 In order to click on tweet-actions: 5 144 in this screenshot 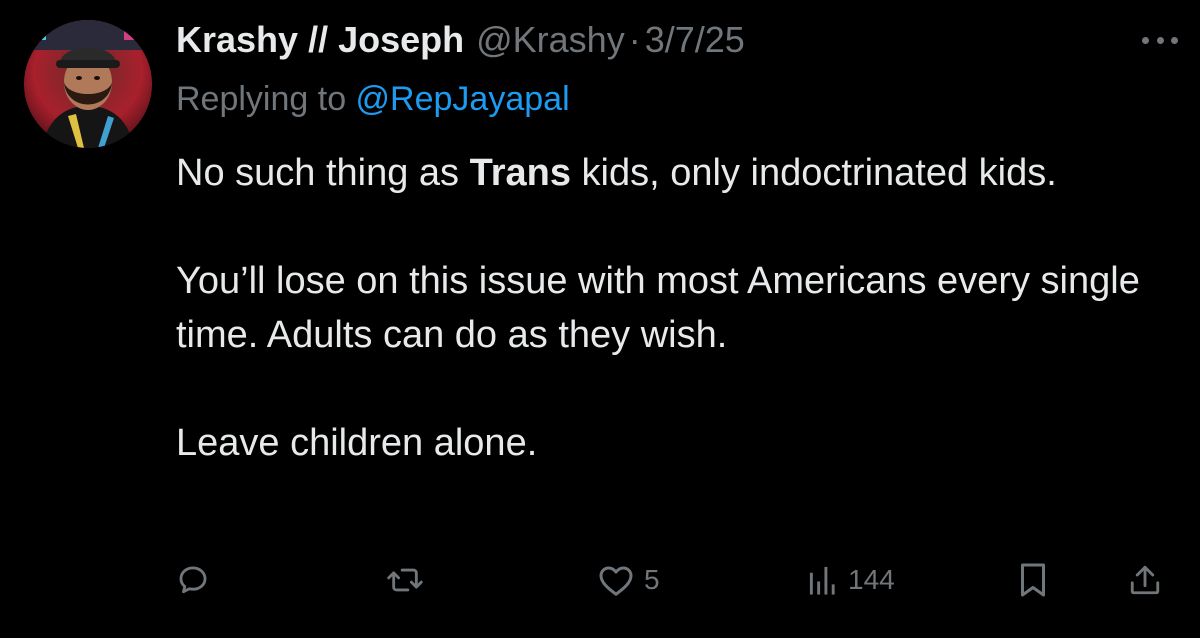, I will do `click(676, 580)`.